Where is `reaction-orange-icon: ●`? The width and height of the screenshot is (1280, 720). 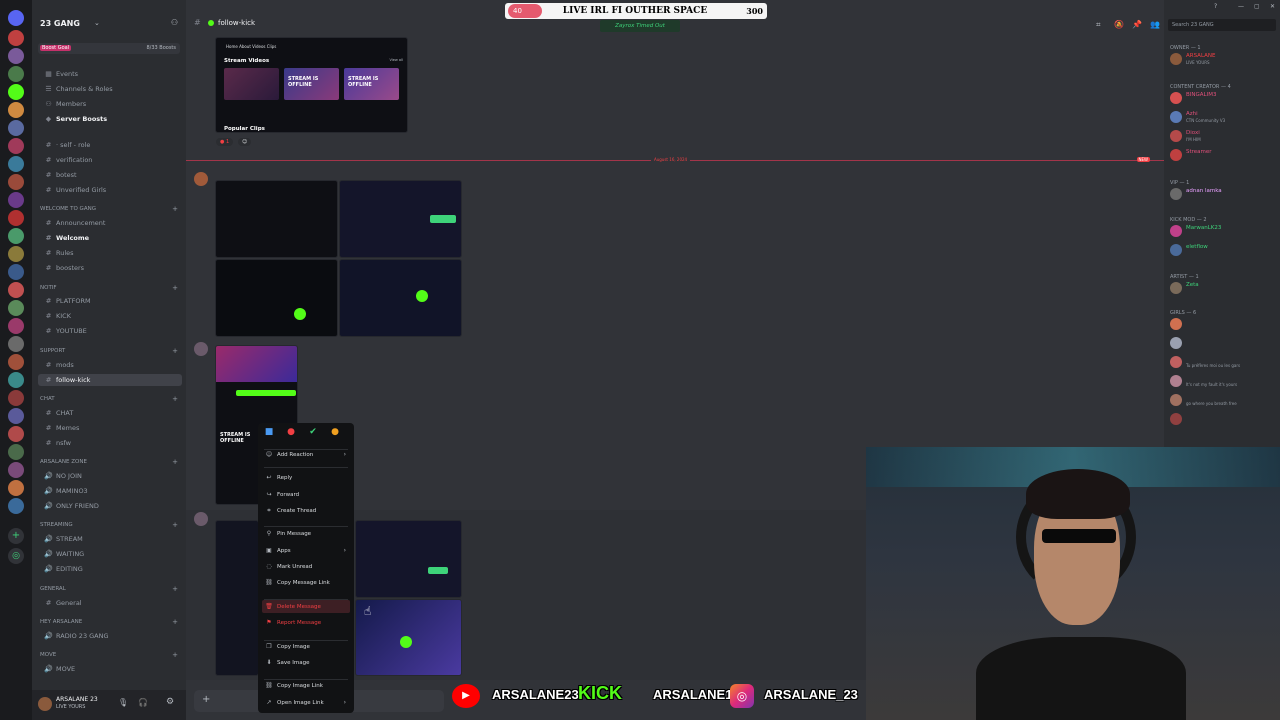
reaction-orange-icon: ● is located at coordinates (335, 432).